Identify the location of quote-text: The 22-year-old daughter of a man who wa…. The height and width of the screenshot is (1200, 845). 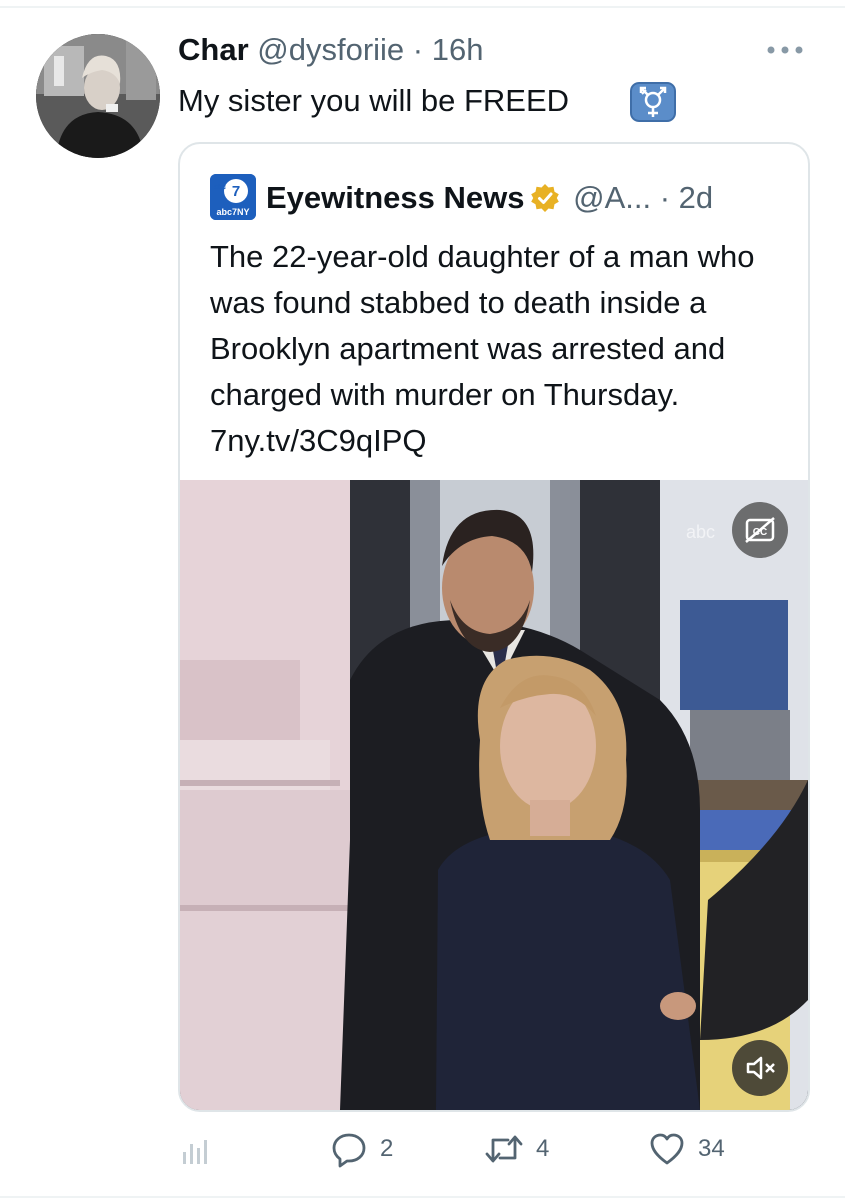
(482, 348).